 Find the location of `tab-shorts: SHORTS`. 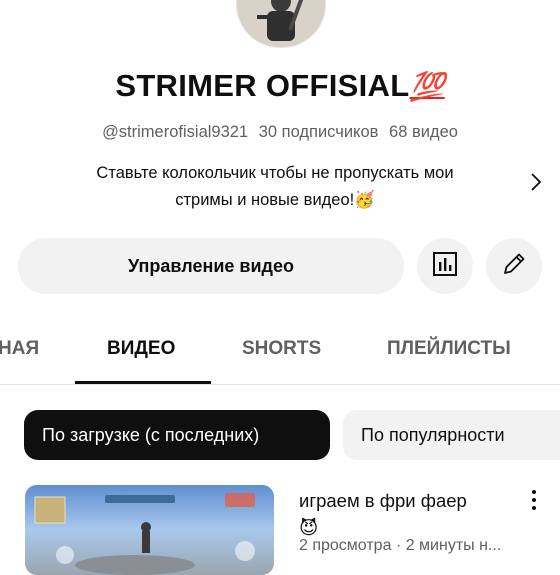

tab-shorts: SHORTS is located at coordinates (281, 349).